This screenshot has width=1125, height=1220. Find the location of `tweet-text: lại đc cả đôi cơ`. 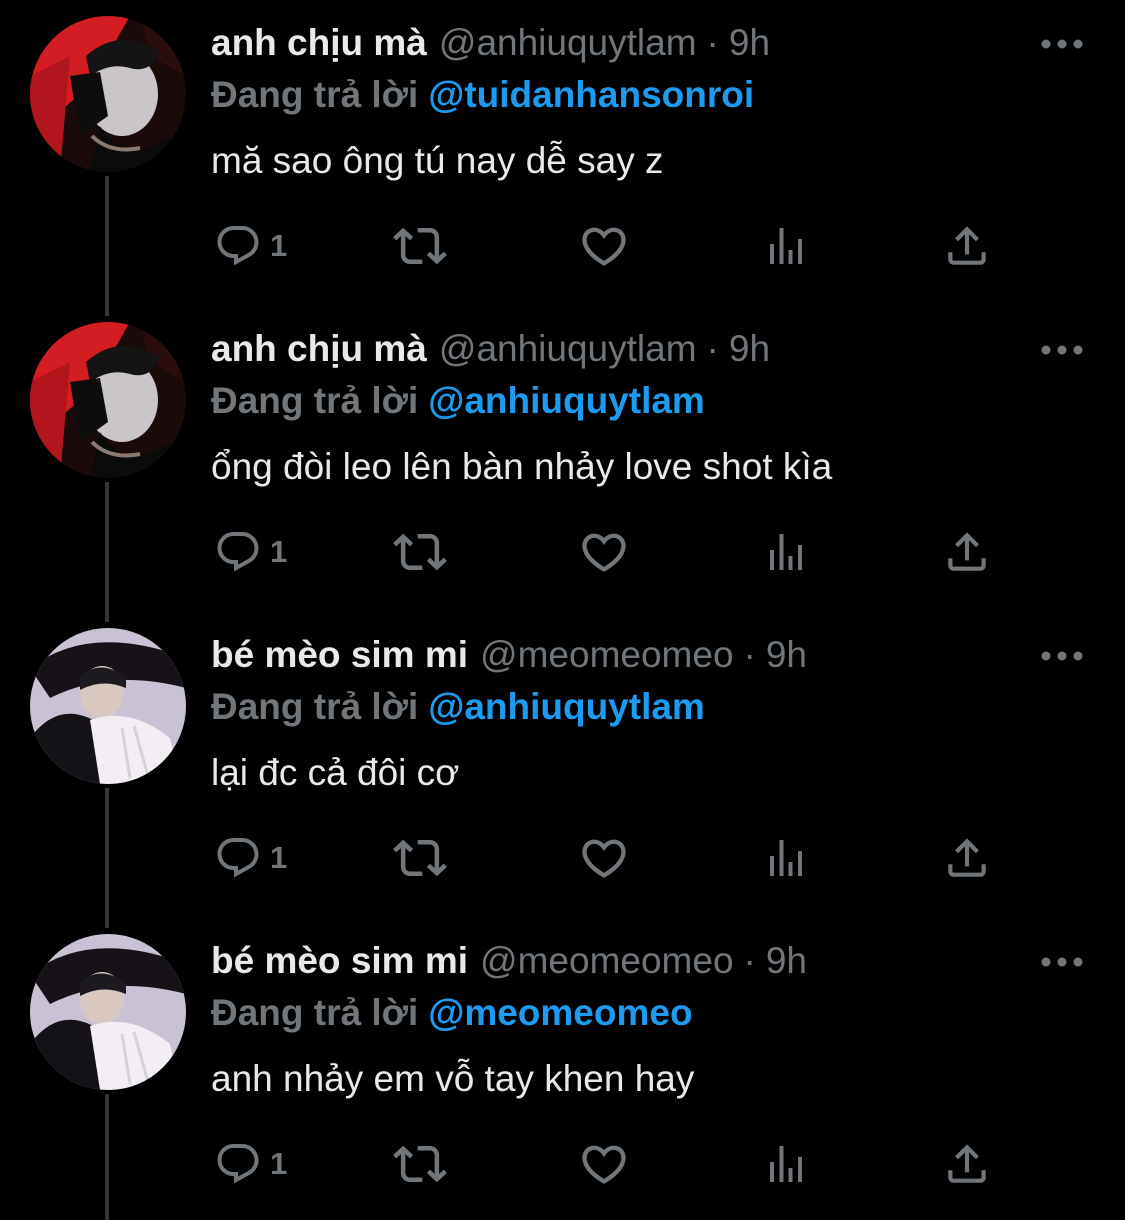

tweet-text: lại đc cả đôi cơ is located at coordinates (335, 772).